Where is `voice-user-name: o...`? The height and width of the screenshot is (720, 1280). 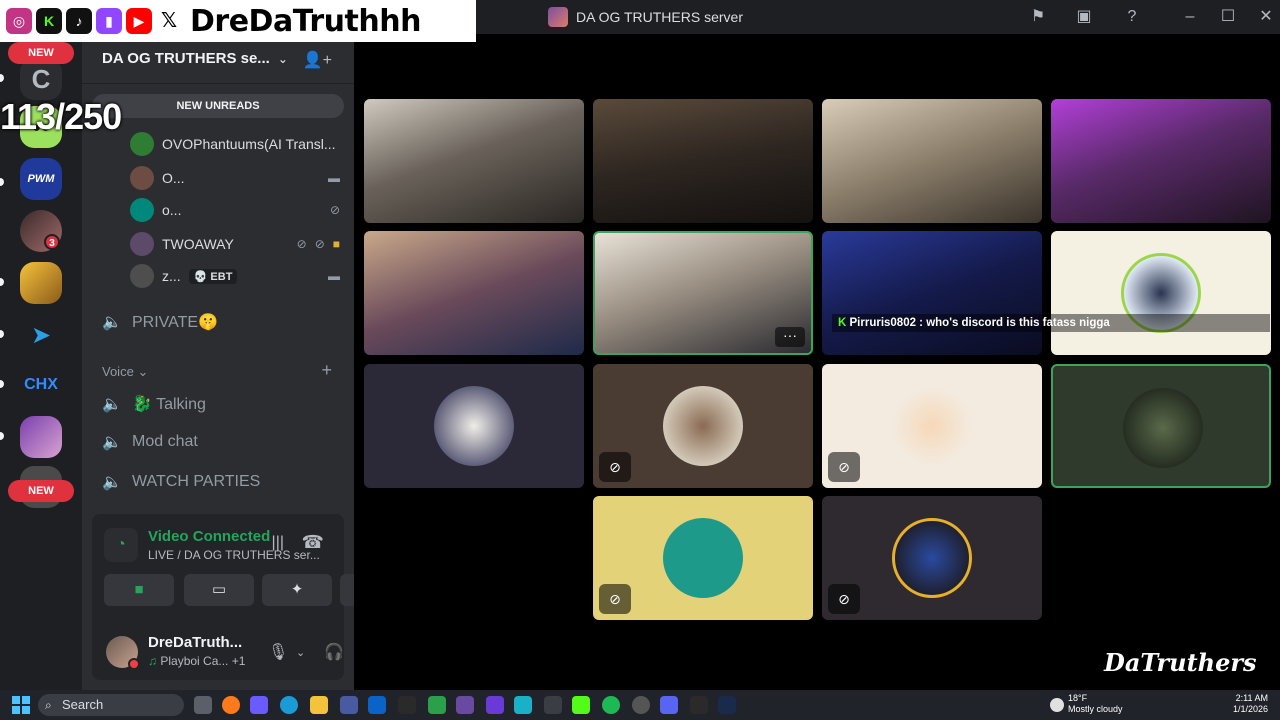
voice-user-name: o... is located at coordinates (172, 210).